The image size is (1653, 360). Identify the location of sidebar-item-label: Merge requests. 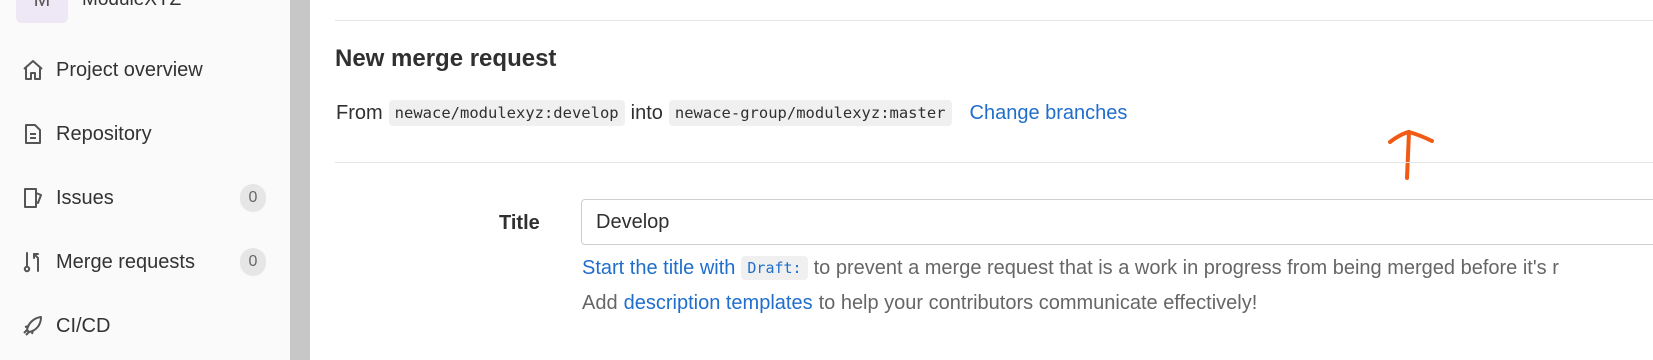
(125, 261).